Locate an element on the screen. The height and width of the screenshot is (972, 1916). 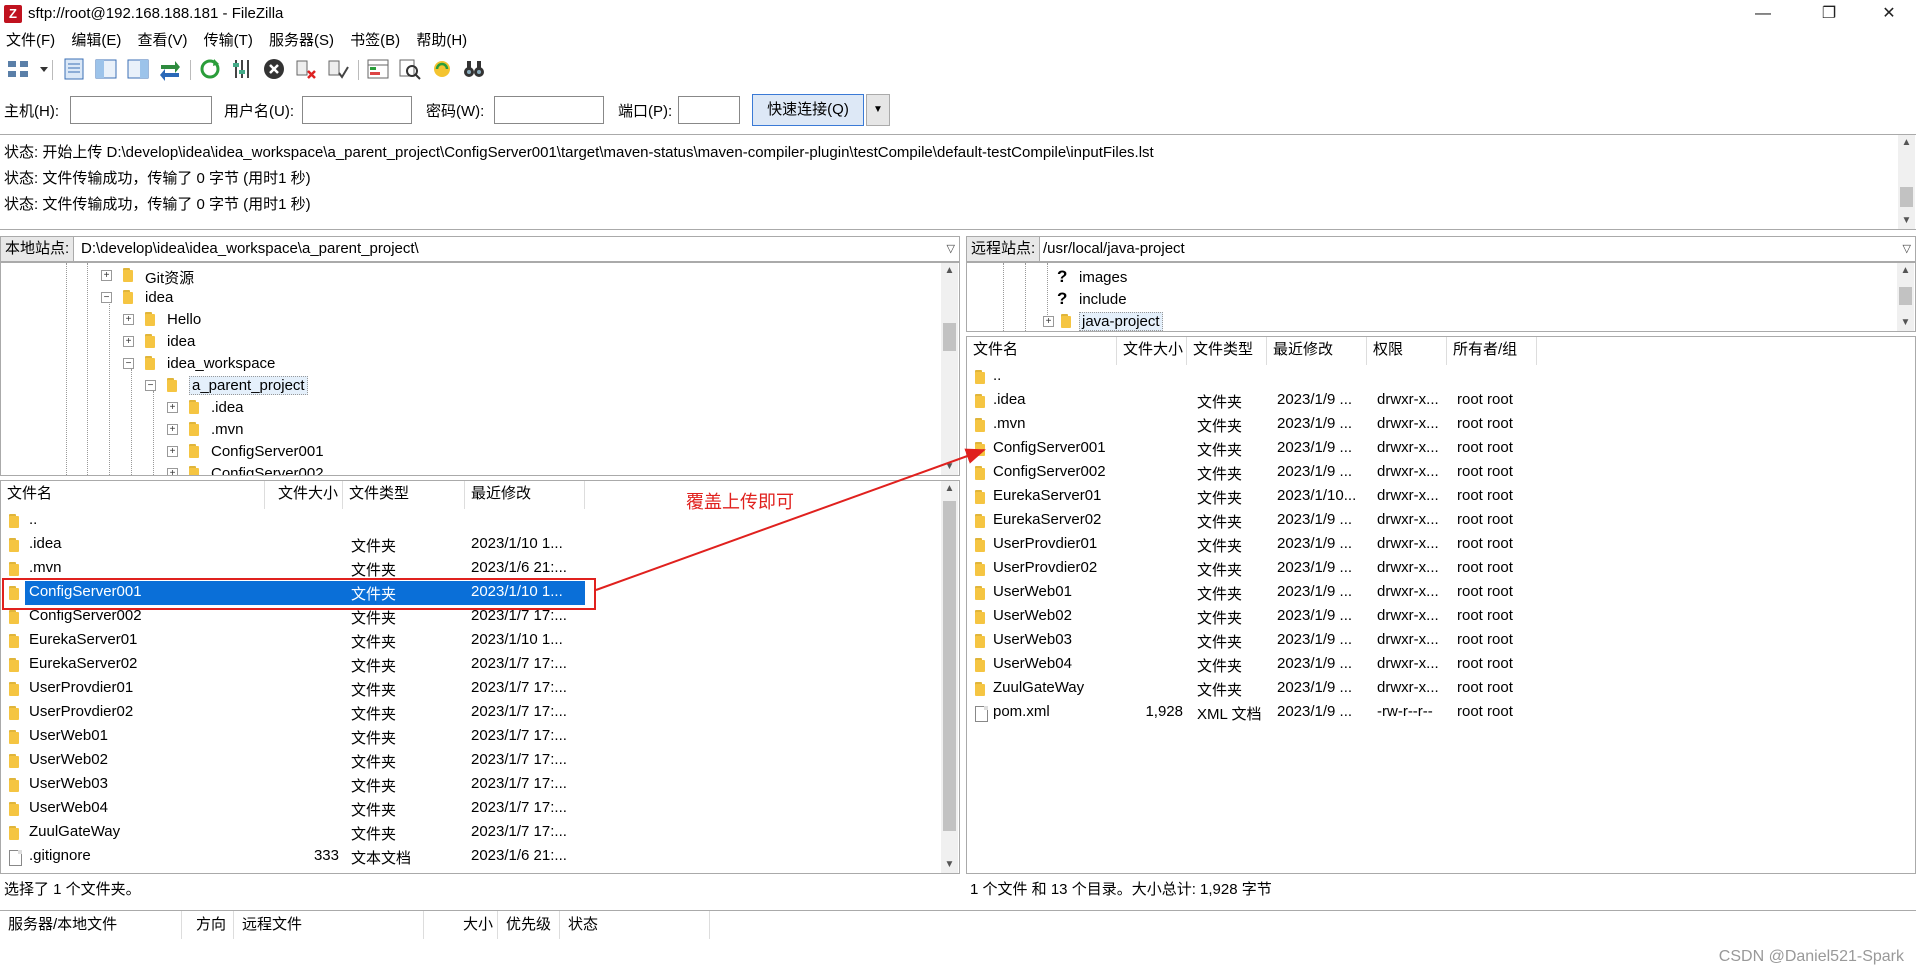
cancel-operation-icon is located at coordinates (274, 69).